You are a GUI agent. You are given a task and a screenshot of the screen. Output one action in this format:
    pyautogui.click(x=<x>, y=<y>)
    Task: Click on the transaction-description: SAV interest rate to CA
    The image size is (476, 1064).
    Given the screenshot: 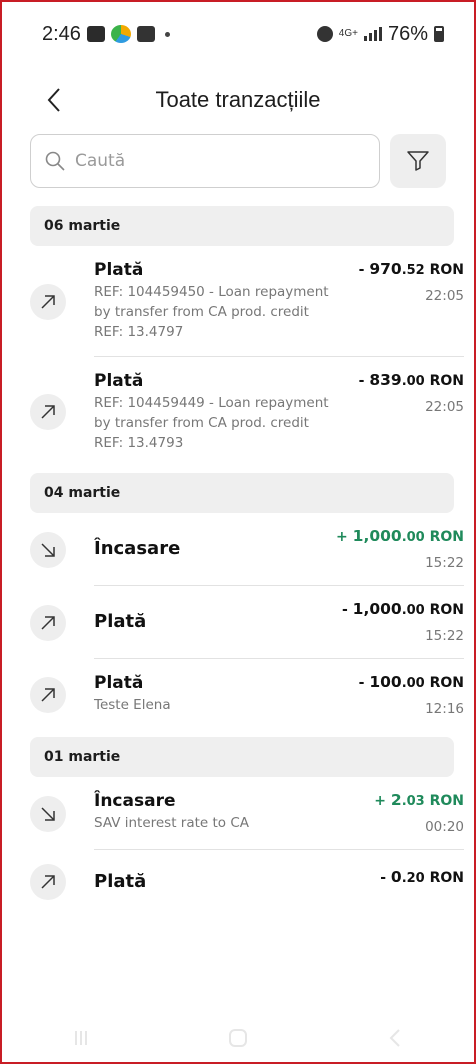 What is the action you would take?
    pyautogui.click(x=172, y=823)
    